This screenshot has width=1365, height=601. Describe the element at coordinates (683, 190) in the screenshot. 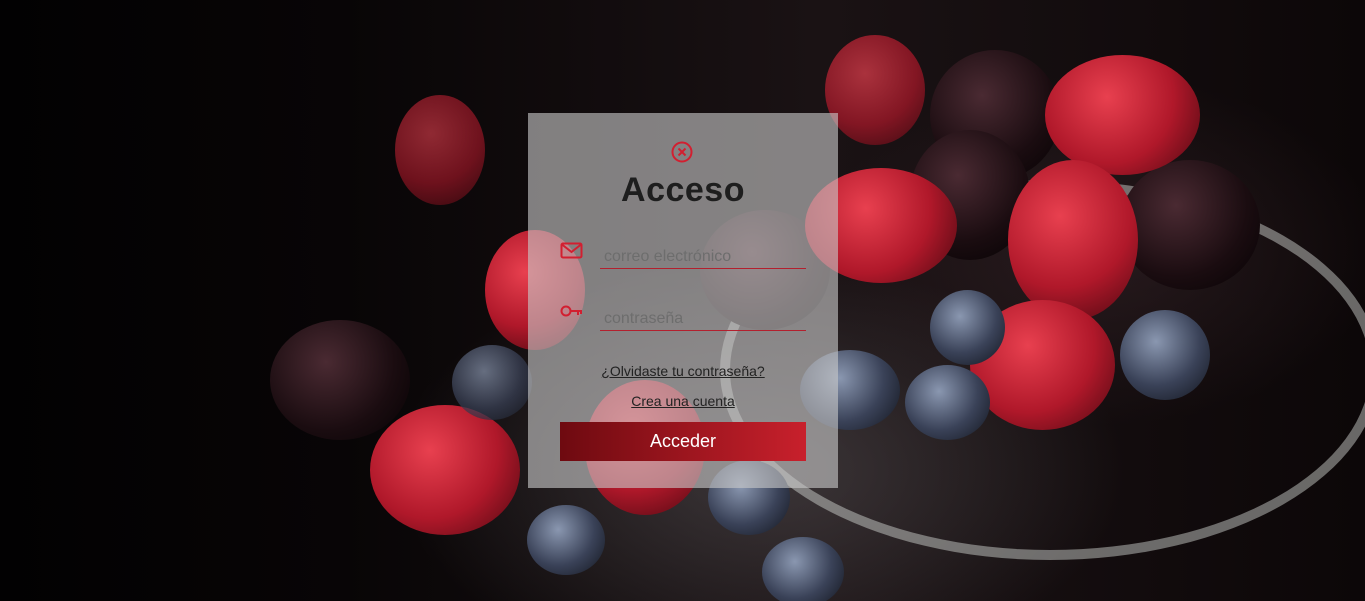

I see `login-title: Acceso` at that location.